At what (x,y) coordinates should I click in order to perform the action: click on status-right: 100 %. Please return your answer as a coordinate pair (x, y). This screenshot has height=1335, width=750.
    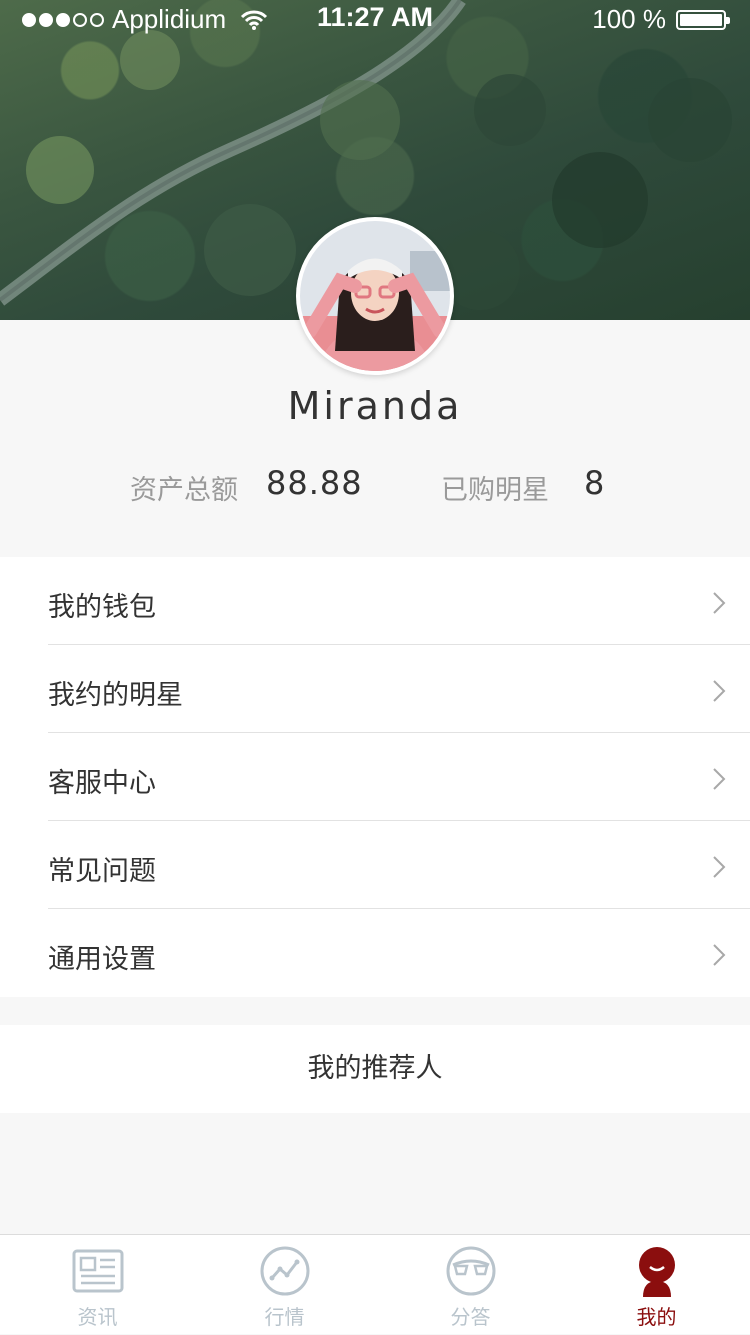
    Looking at the image, I should click on (661, 19).